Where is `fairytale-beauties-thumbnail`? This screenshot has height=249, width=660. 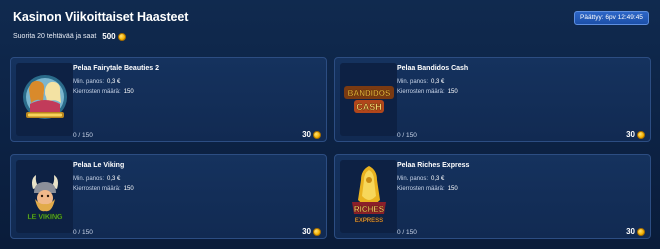 fairytale-beauties-thumbnail is located at coordinates (44, 99).